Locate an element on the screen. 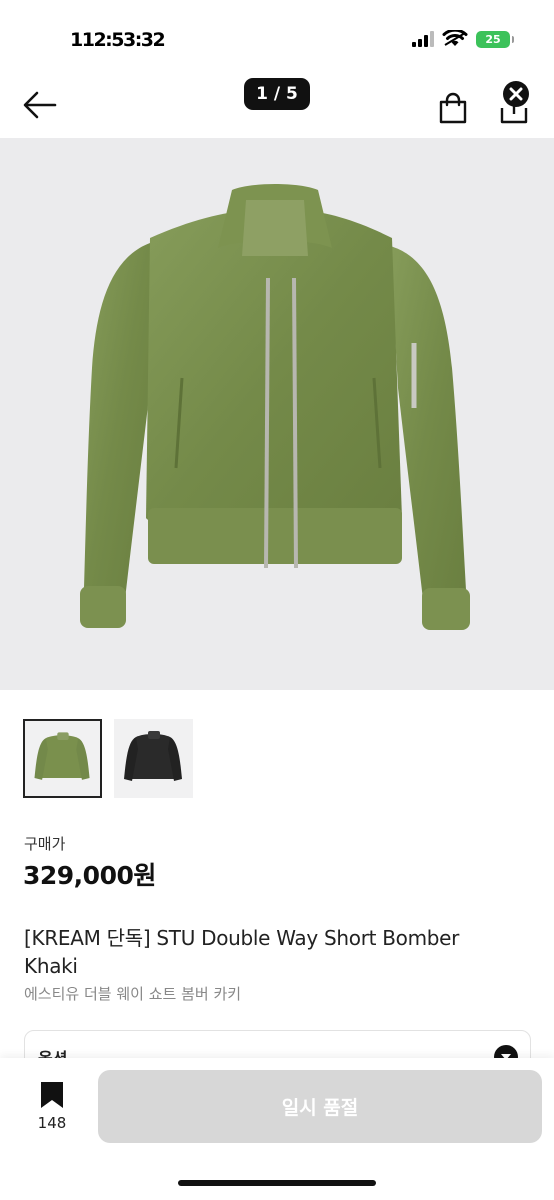 Image resolution: width=554 pixels, height=1200 pixels. bookmark-icon is located at coordinates (52, 1095).